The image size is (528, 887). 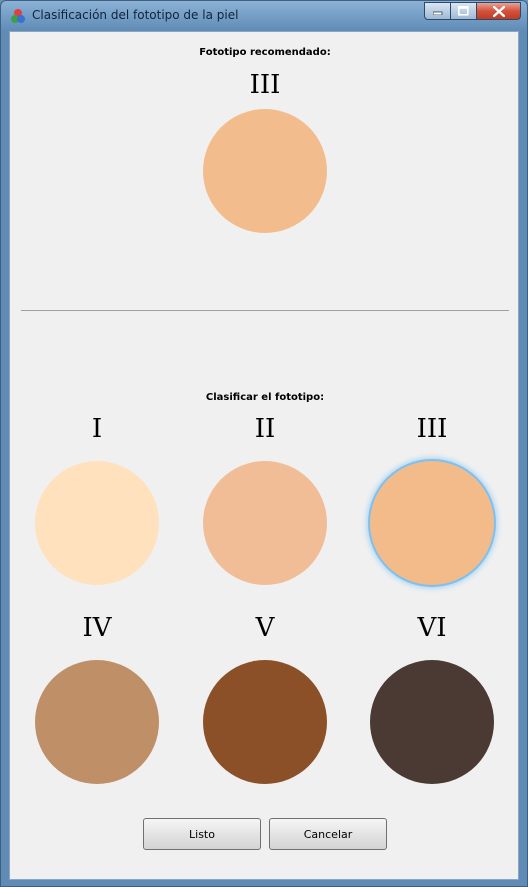 I want to click on classify-heading: Clasificar el fototipo:, so click(x=265, y=397).